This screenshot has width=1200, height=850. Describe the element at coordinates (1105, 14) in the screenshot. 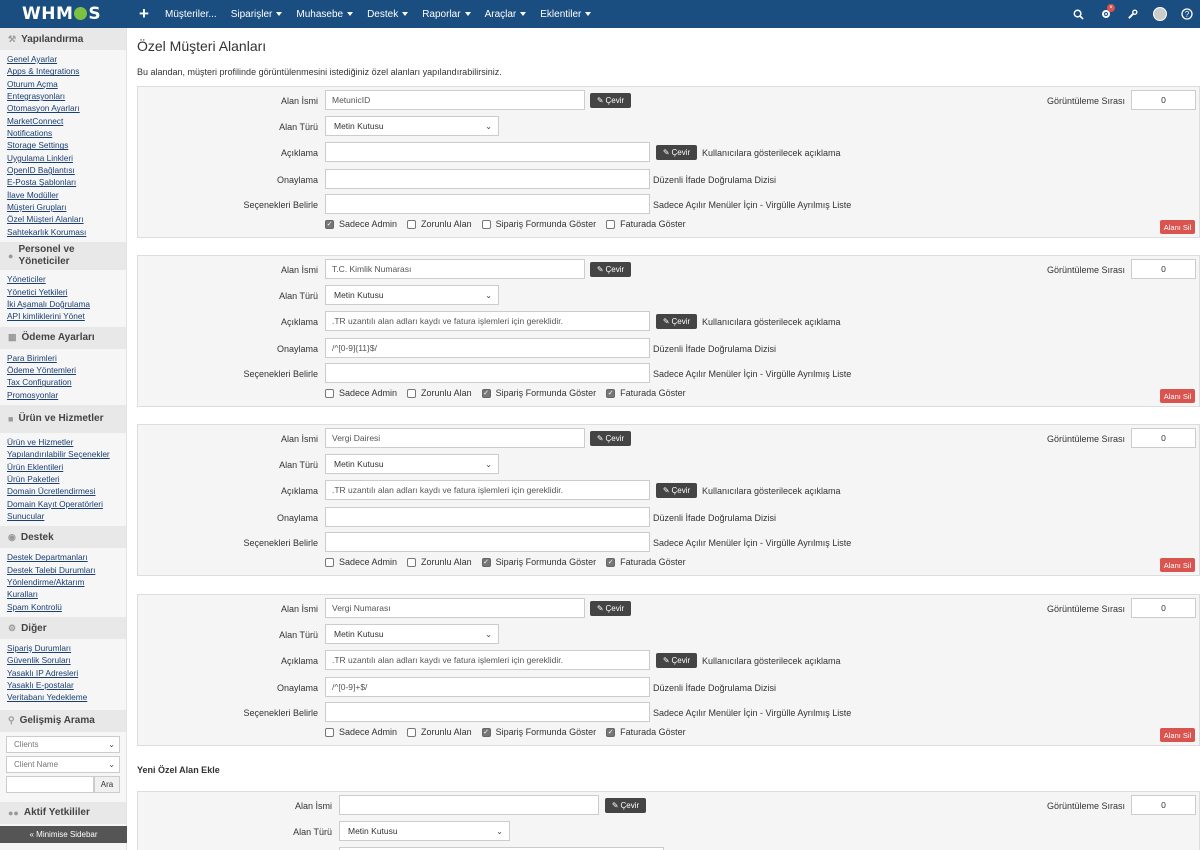

I see `automation-status-icon: ×` at that location.